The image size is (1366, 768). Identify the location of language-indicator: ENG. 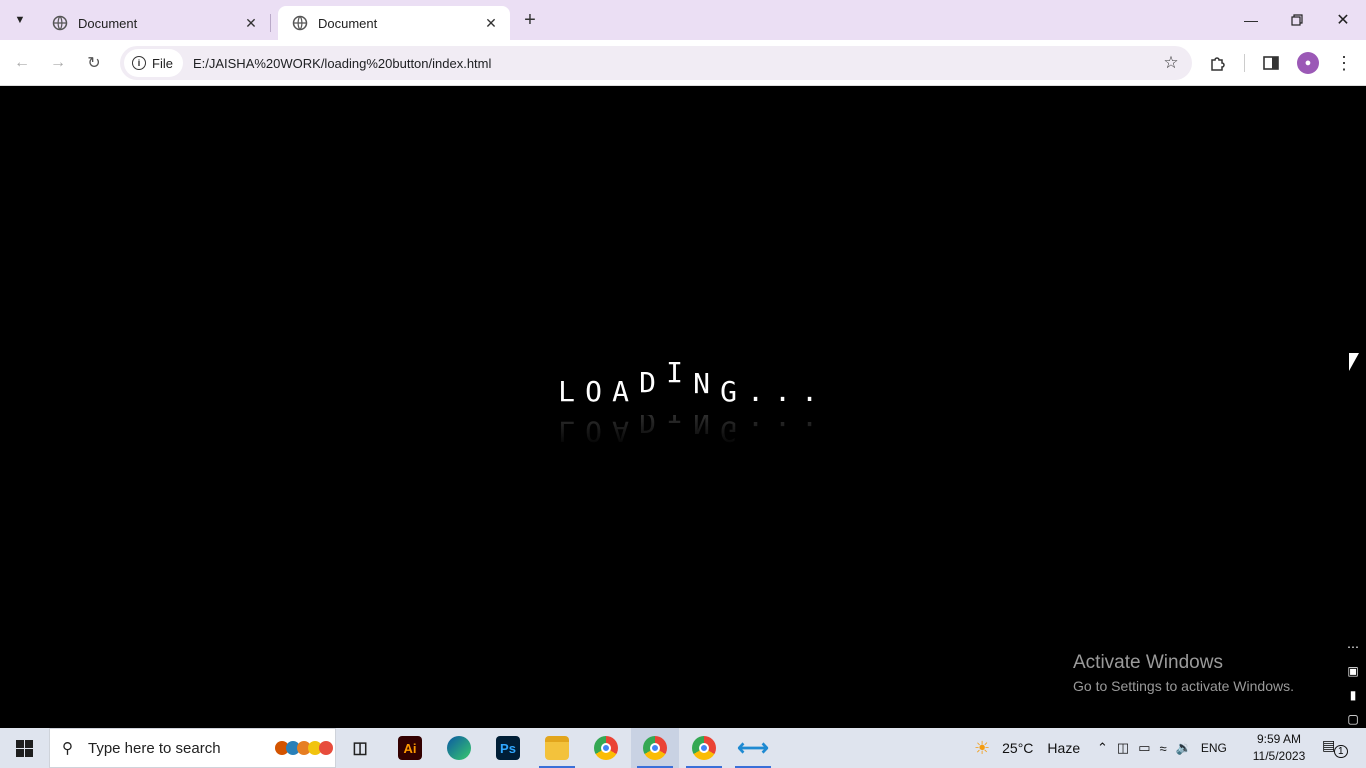
(1214, 748).